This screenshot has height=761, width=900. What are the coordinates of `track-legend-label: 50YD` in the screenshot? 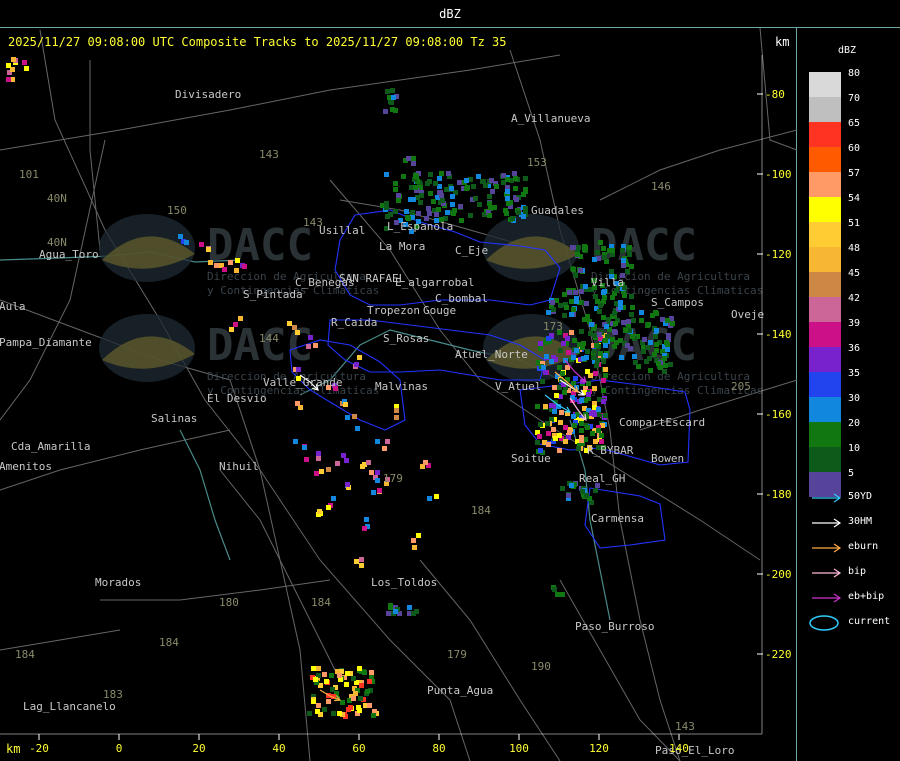 It's located at (860, 496).